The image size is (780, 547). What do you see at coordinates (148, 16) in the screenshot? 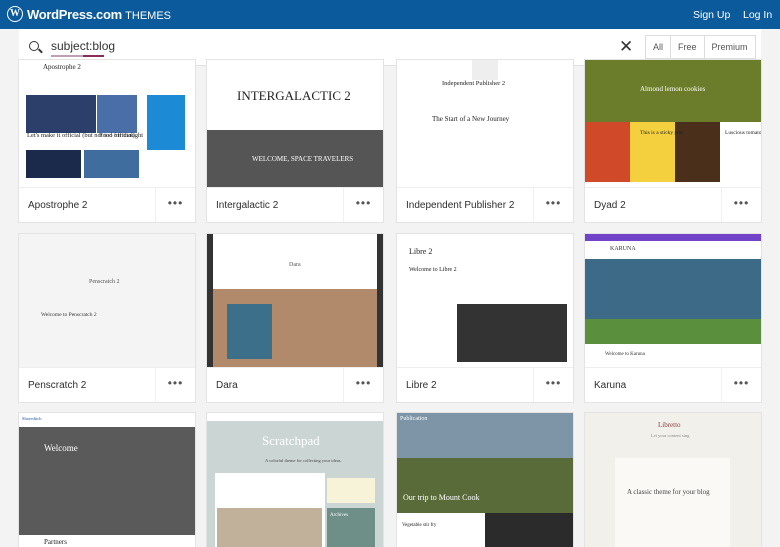
I see `brand-section: THEMES` at bounding box center [148, 16].